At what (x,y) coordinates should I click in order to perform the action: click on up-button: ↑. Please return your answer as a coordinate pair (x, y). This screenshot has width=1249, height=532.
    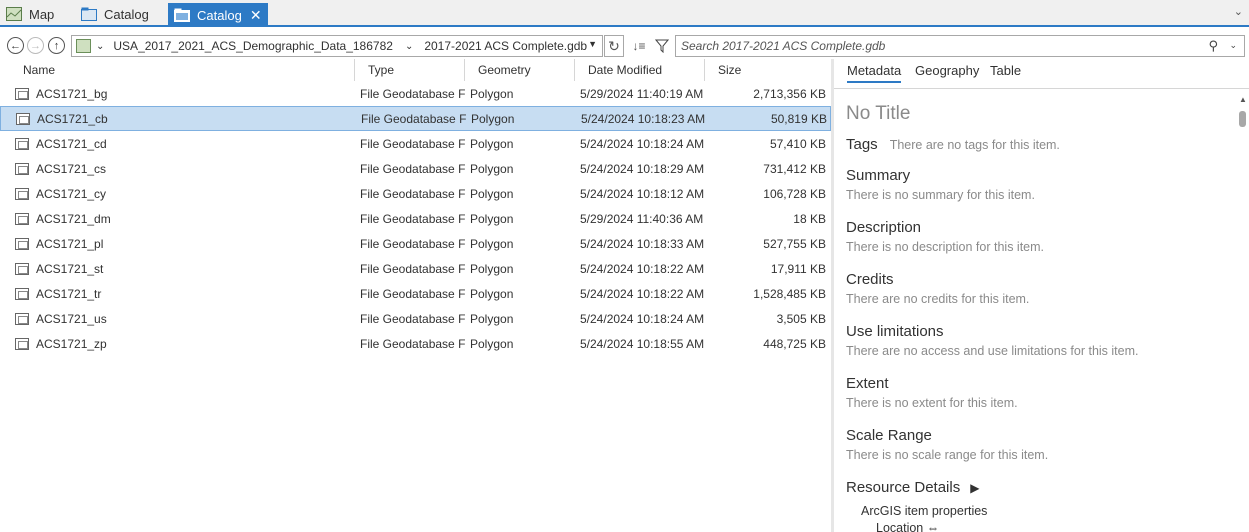
    Looking at the image, I should click on (56, 45).